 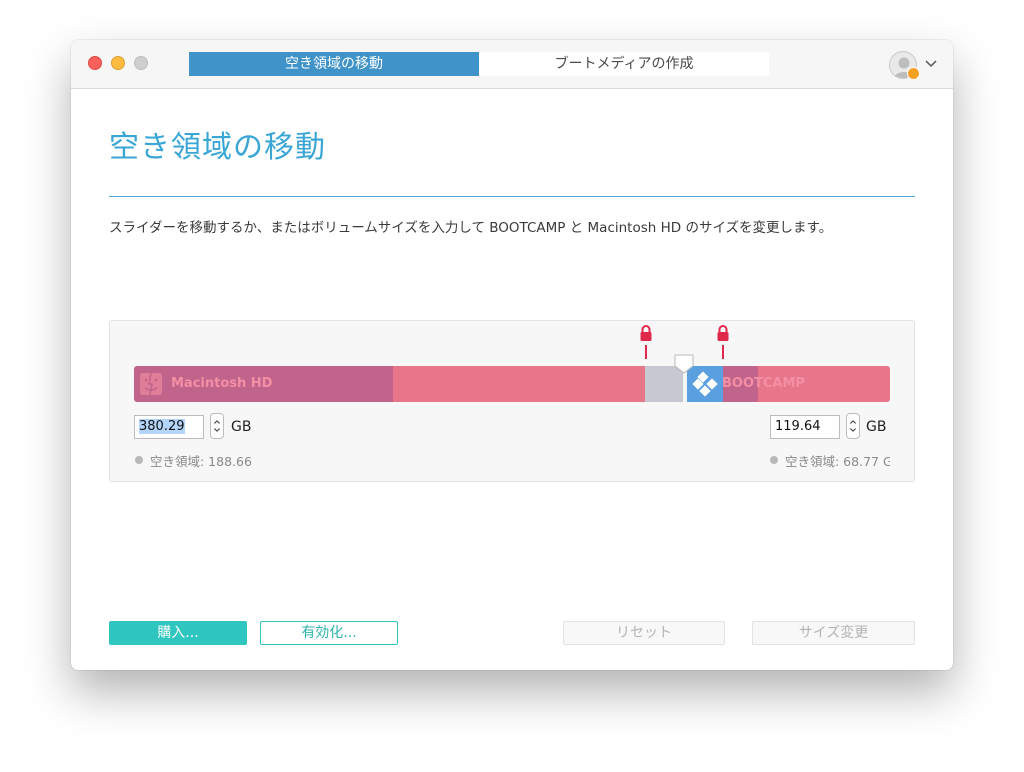 I want to click on reset-button: リセット, so click(x=644, y=633).